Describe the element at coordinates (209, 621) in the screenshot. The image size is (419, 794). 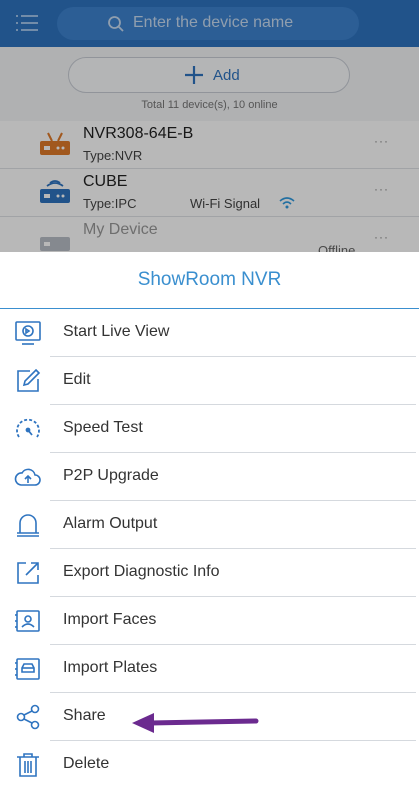
I see `menu-item-import-faces: Import Faces` at that location.